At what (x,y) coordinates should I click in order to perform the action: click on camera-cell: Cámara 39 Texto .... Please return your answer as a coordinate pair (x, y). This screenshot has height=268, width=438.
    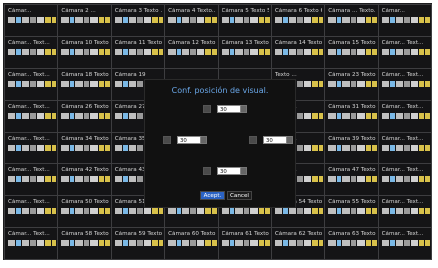
    Looking at the image, I should click on (351, 148).